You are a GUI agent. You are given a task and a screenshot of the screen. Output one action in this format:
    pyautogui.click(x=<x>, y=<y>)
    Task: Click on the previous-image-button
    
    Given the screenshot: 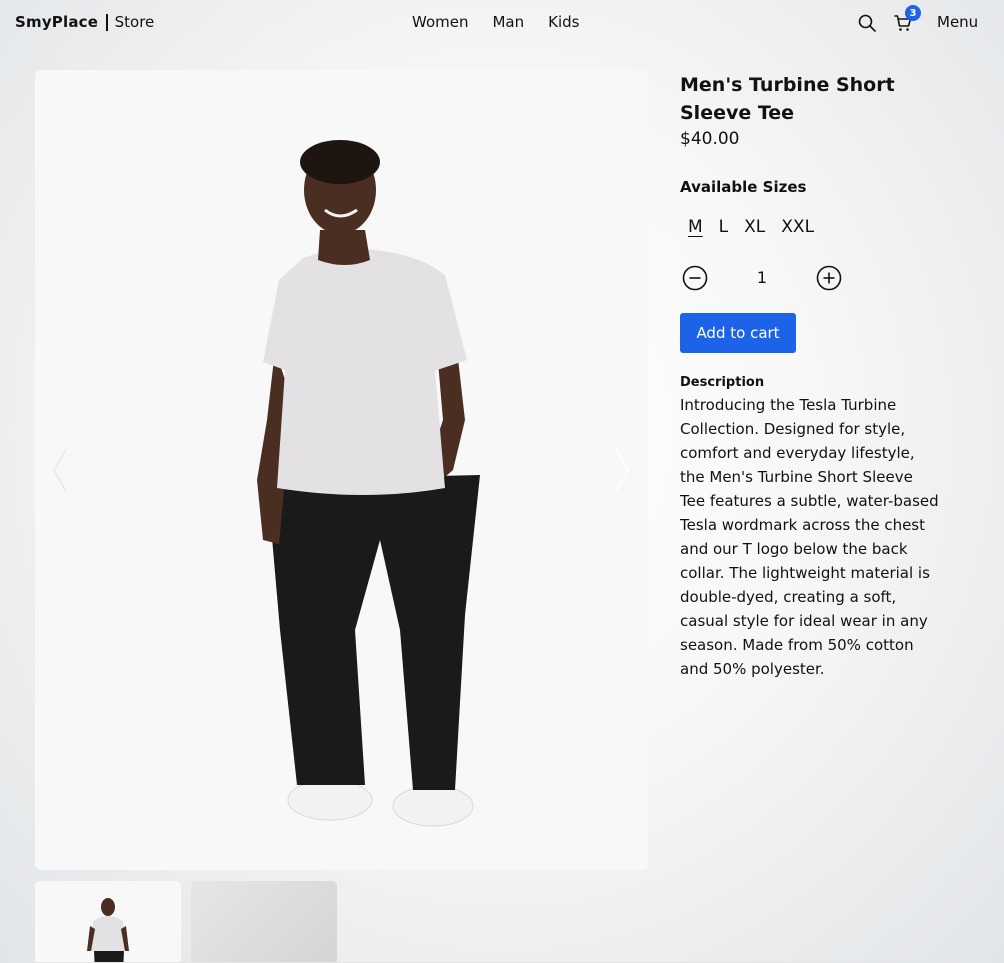 What is the action you would take?
    pyautogui.click(x=60, y=470)
    